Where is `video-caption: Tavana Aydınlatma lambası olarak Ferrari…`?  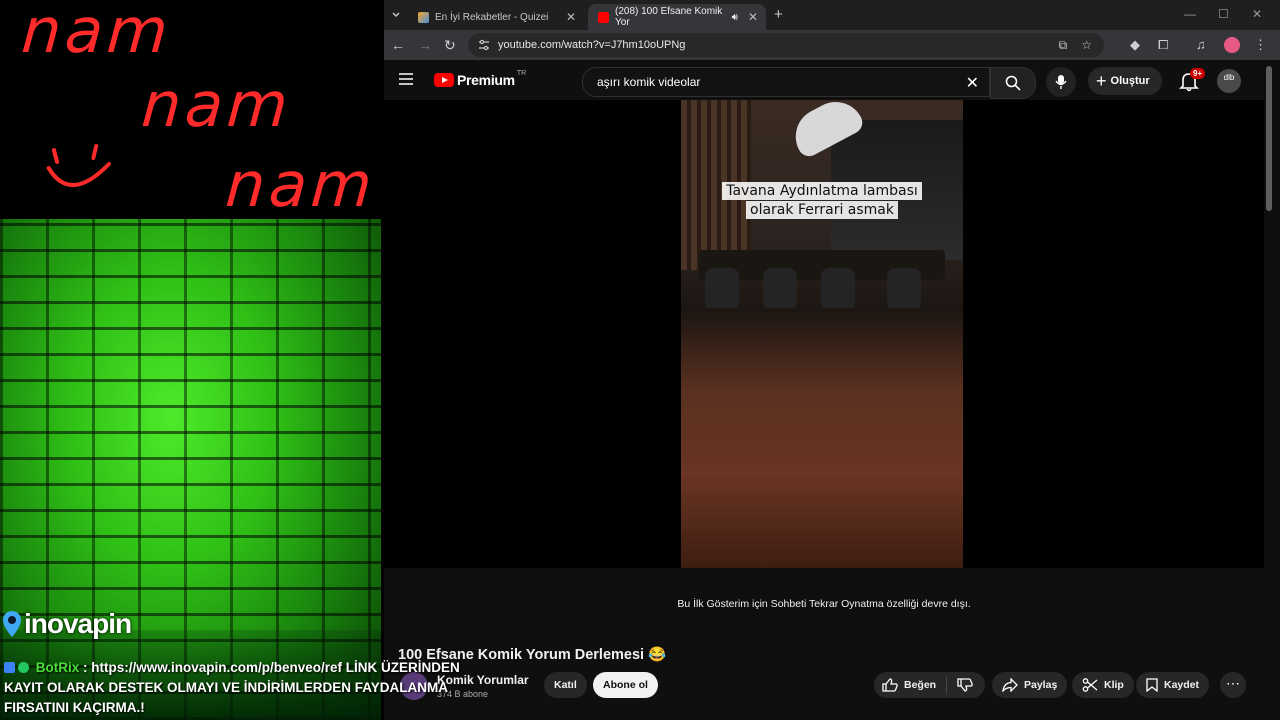 video-caption: Tavana Aydınlatma lambası olarak Ferrari… is located at coordinates (822, 201).